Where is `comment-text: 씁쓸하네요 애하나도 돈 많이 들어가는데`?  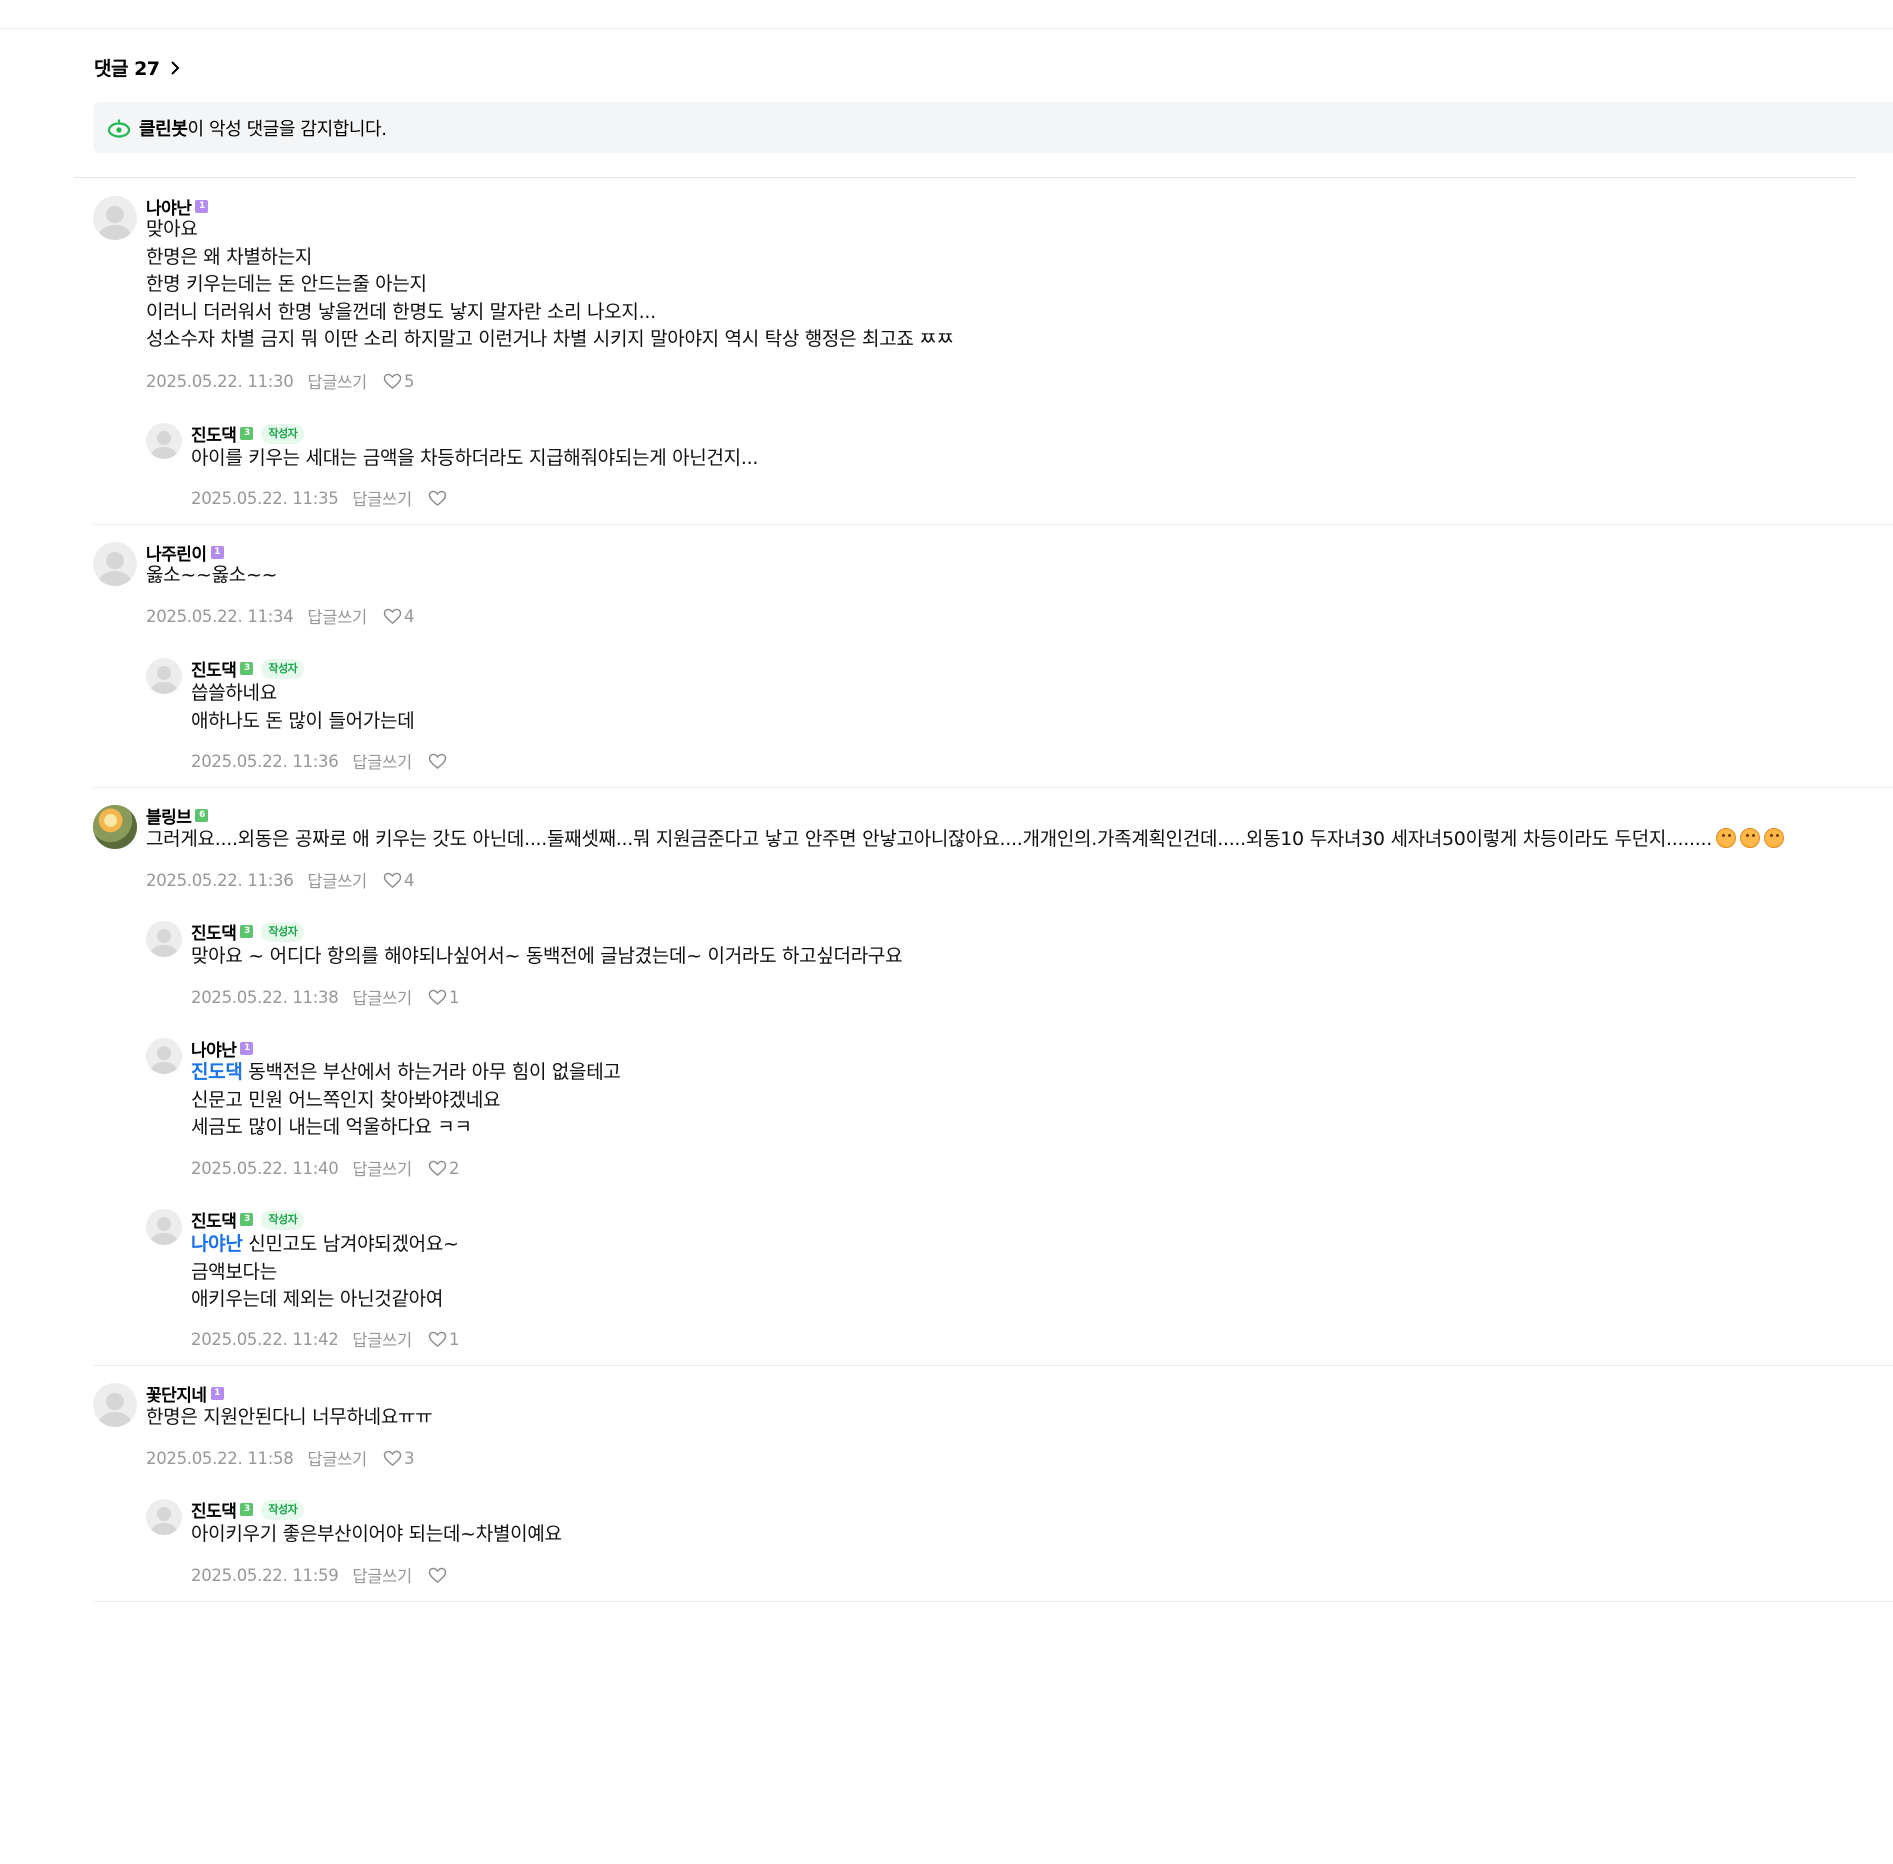 comment-text: 씁쓸하네요 애하나도 돈 많이 들어가는데 is located at coordinates (303, 707).